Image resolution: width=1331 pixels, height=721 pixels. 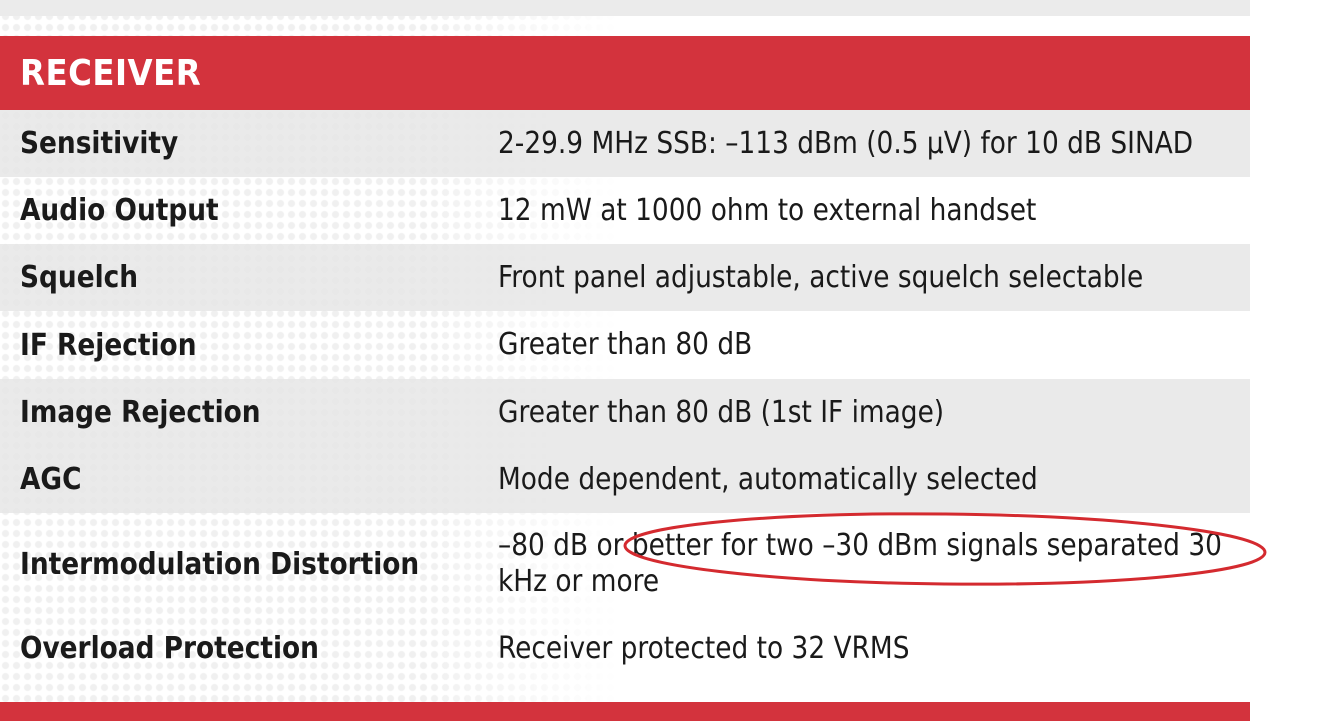 What do you see at coordinates (704, 648) in the screenshot?
I see `spec-value: Receiver protected to 32 VRMS` at bounding box center [704, 648].